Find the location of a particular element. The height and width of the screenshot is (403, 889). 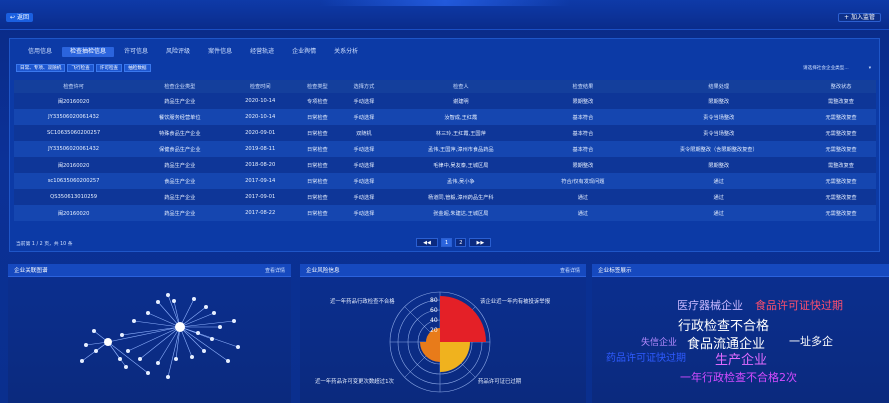

col-header: 检查结果 is located at coordinates (583, 87).